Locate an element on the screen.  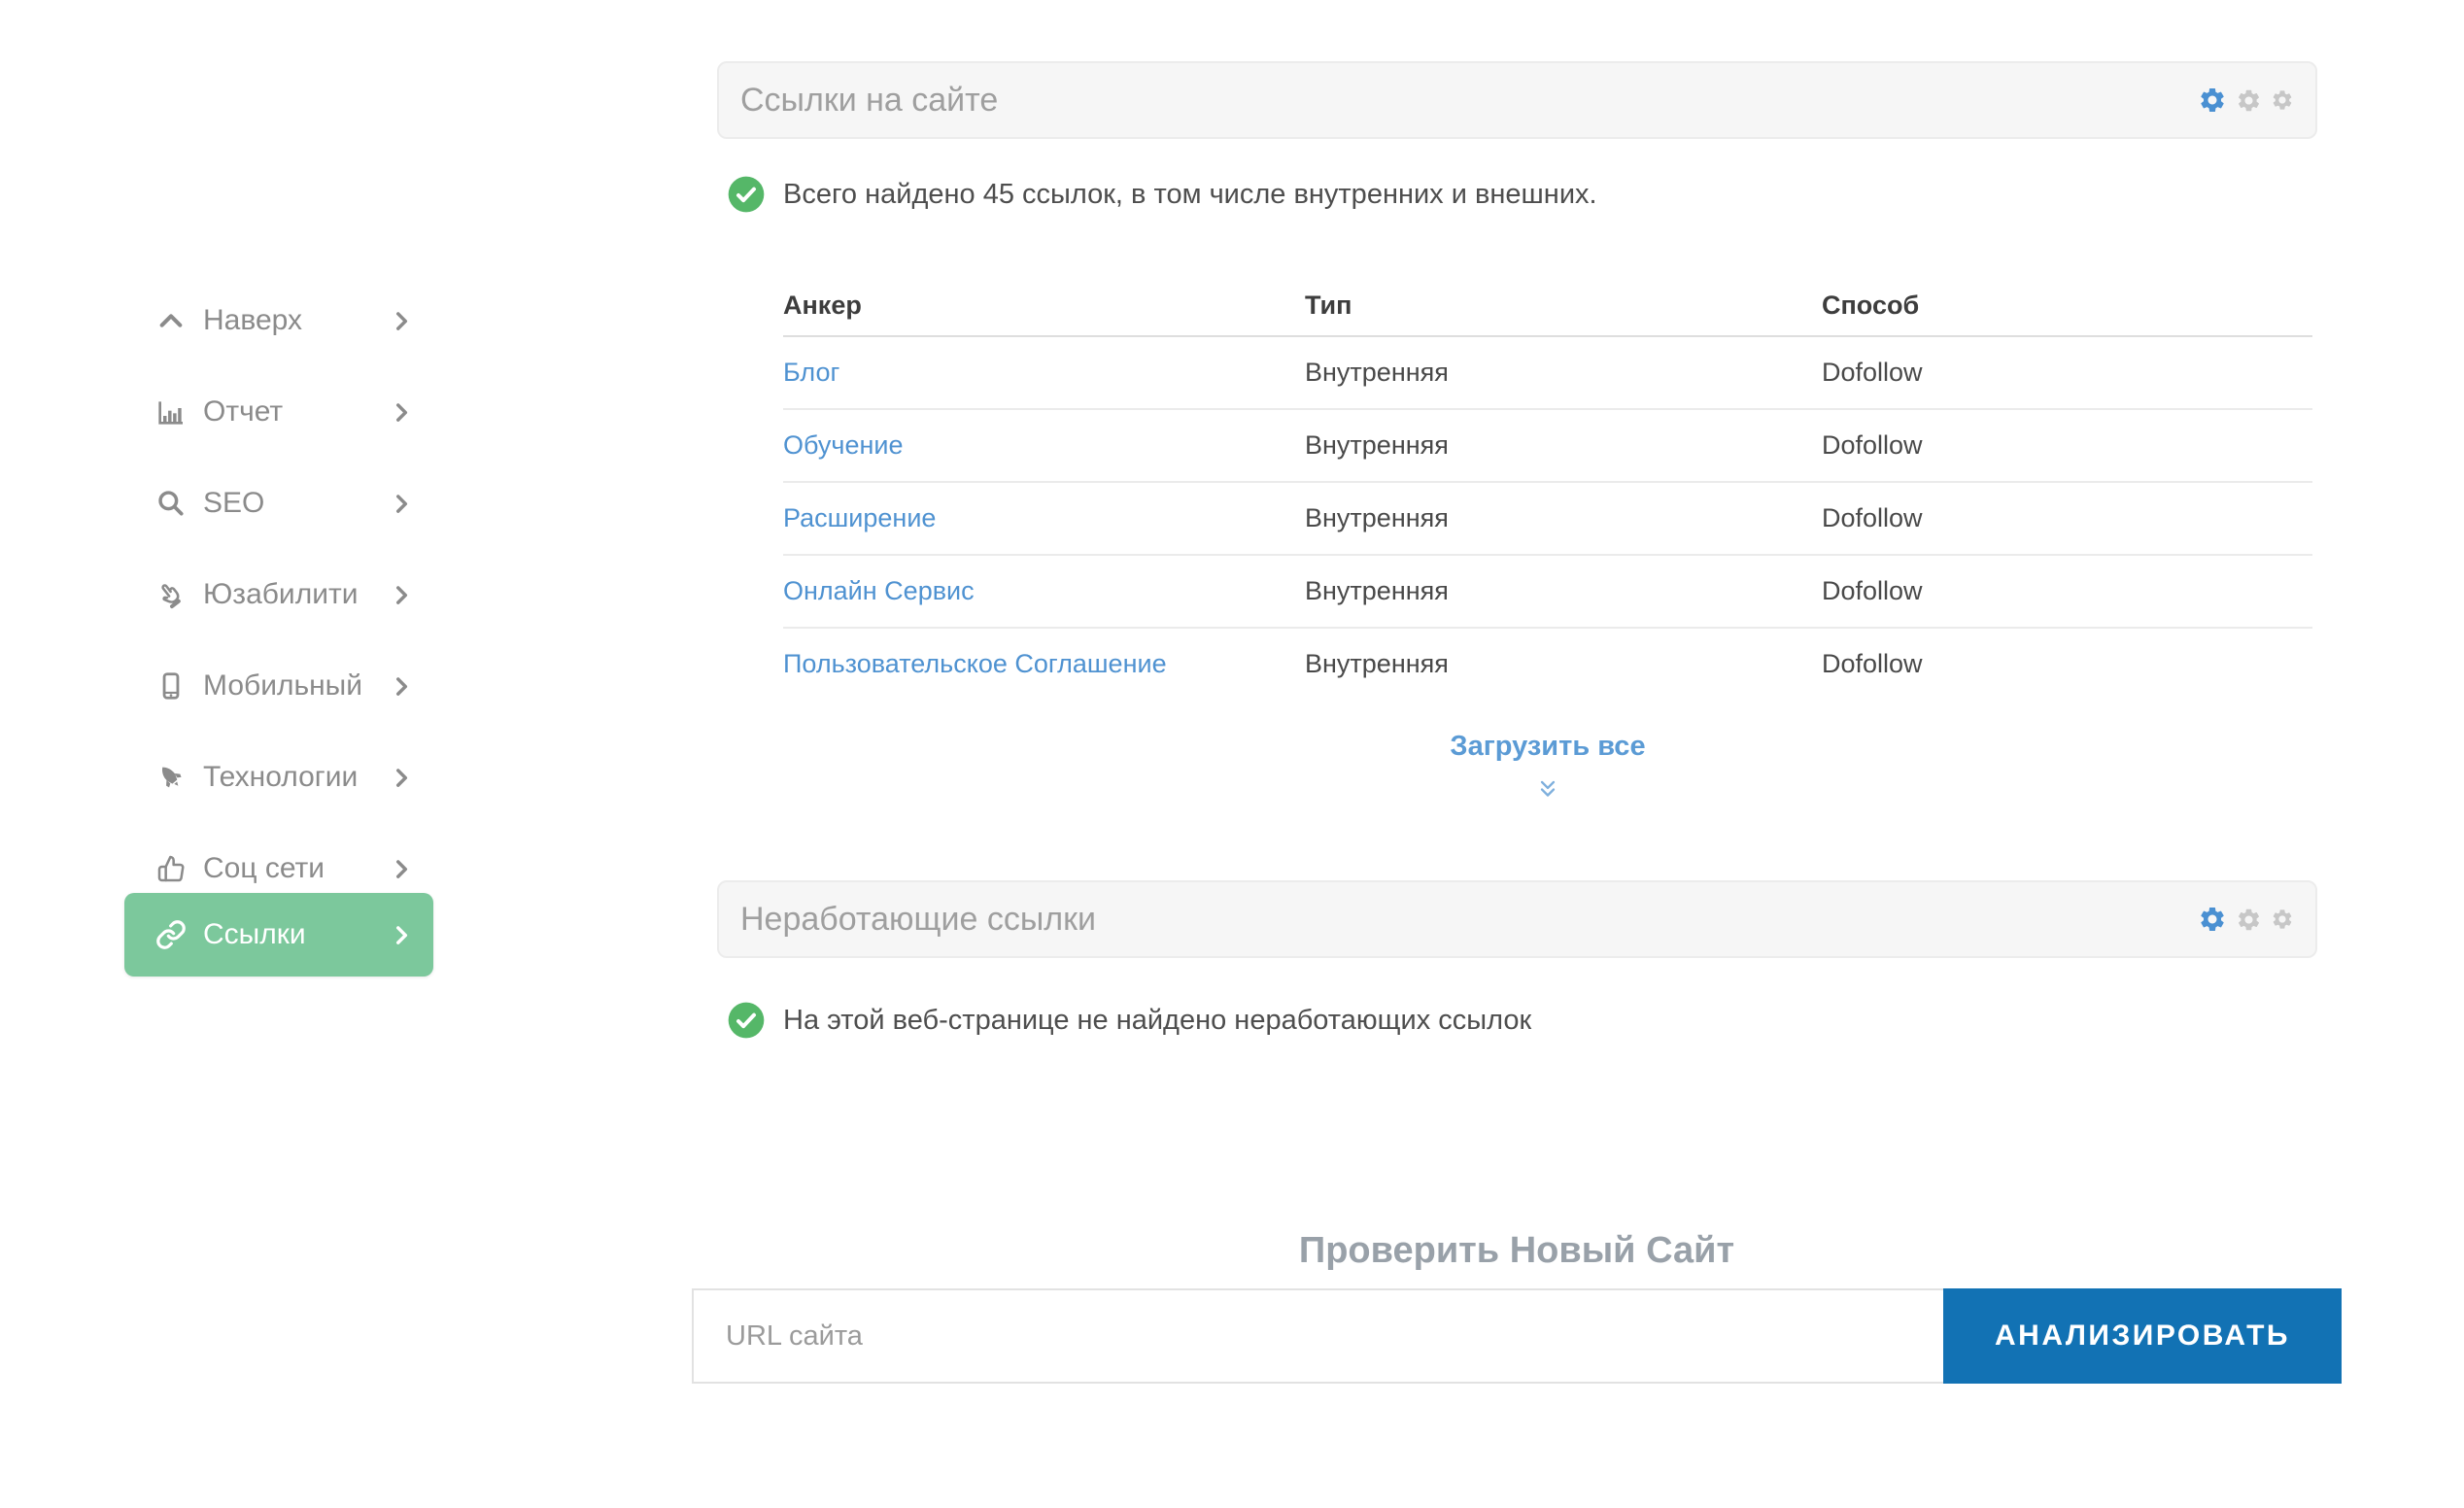
anchor-link: Онлайн Сервис is located at coordinates (879, 590).